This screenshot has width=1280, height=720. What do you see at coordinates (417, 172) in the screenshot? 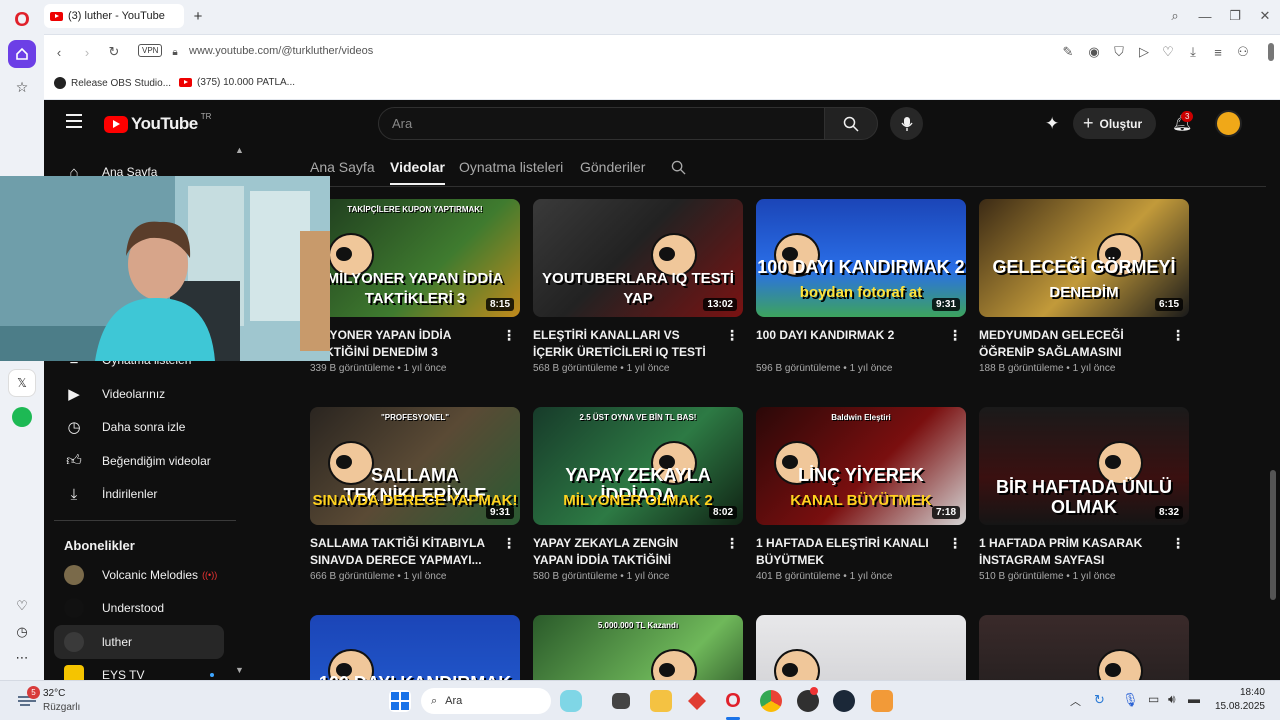
I see `tab-videos: Videolar` at bounding box center [417, 172].